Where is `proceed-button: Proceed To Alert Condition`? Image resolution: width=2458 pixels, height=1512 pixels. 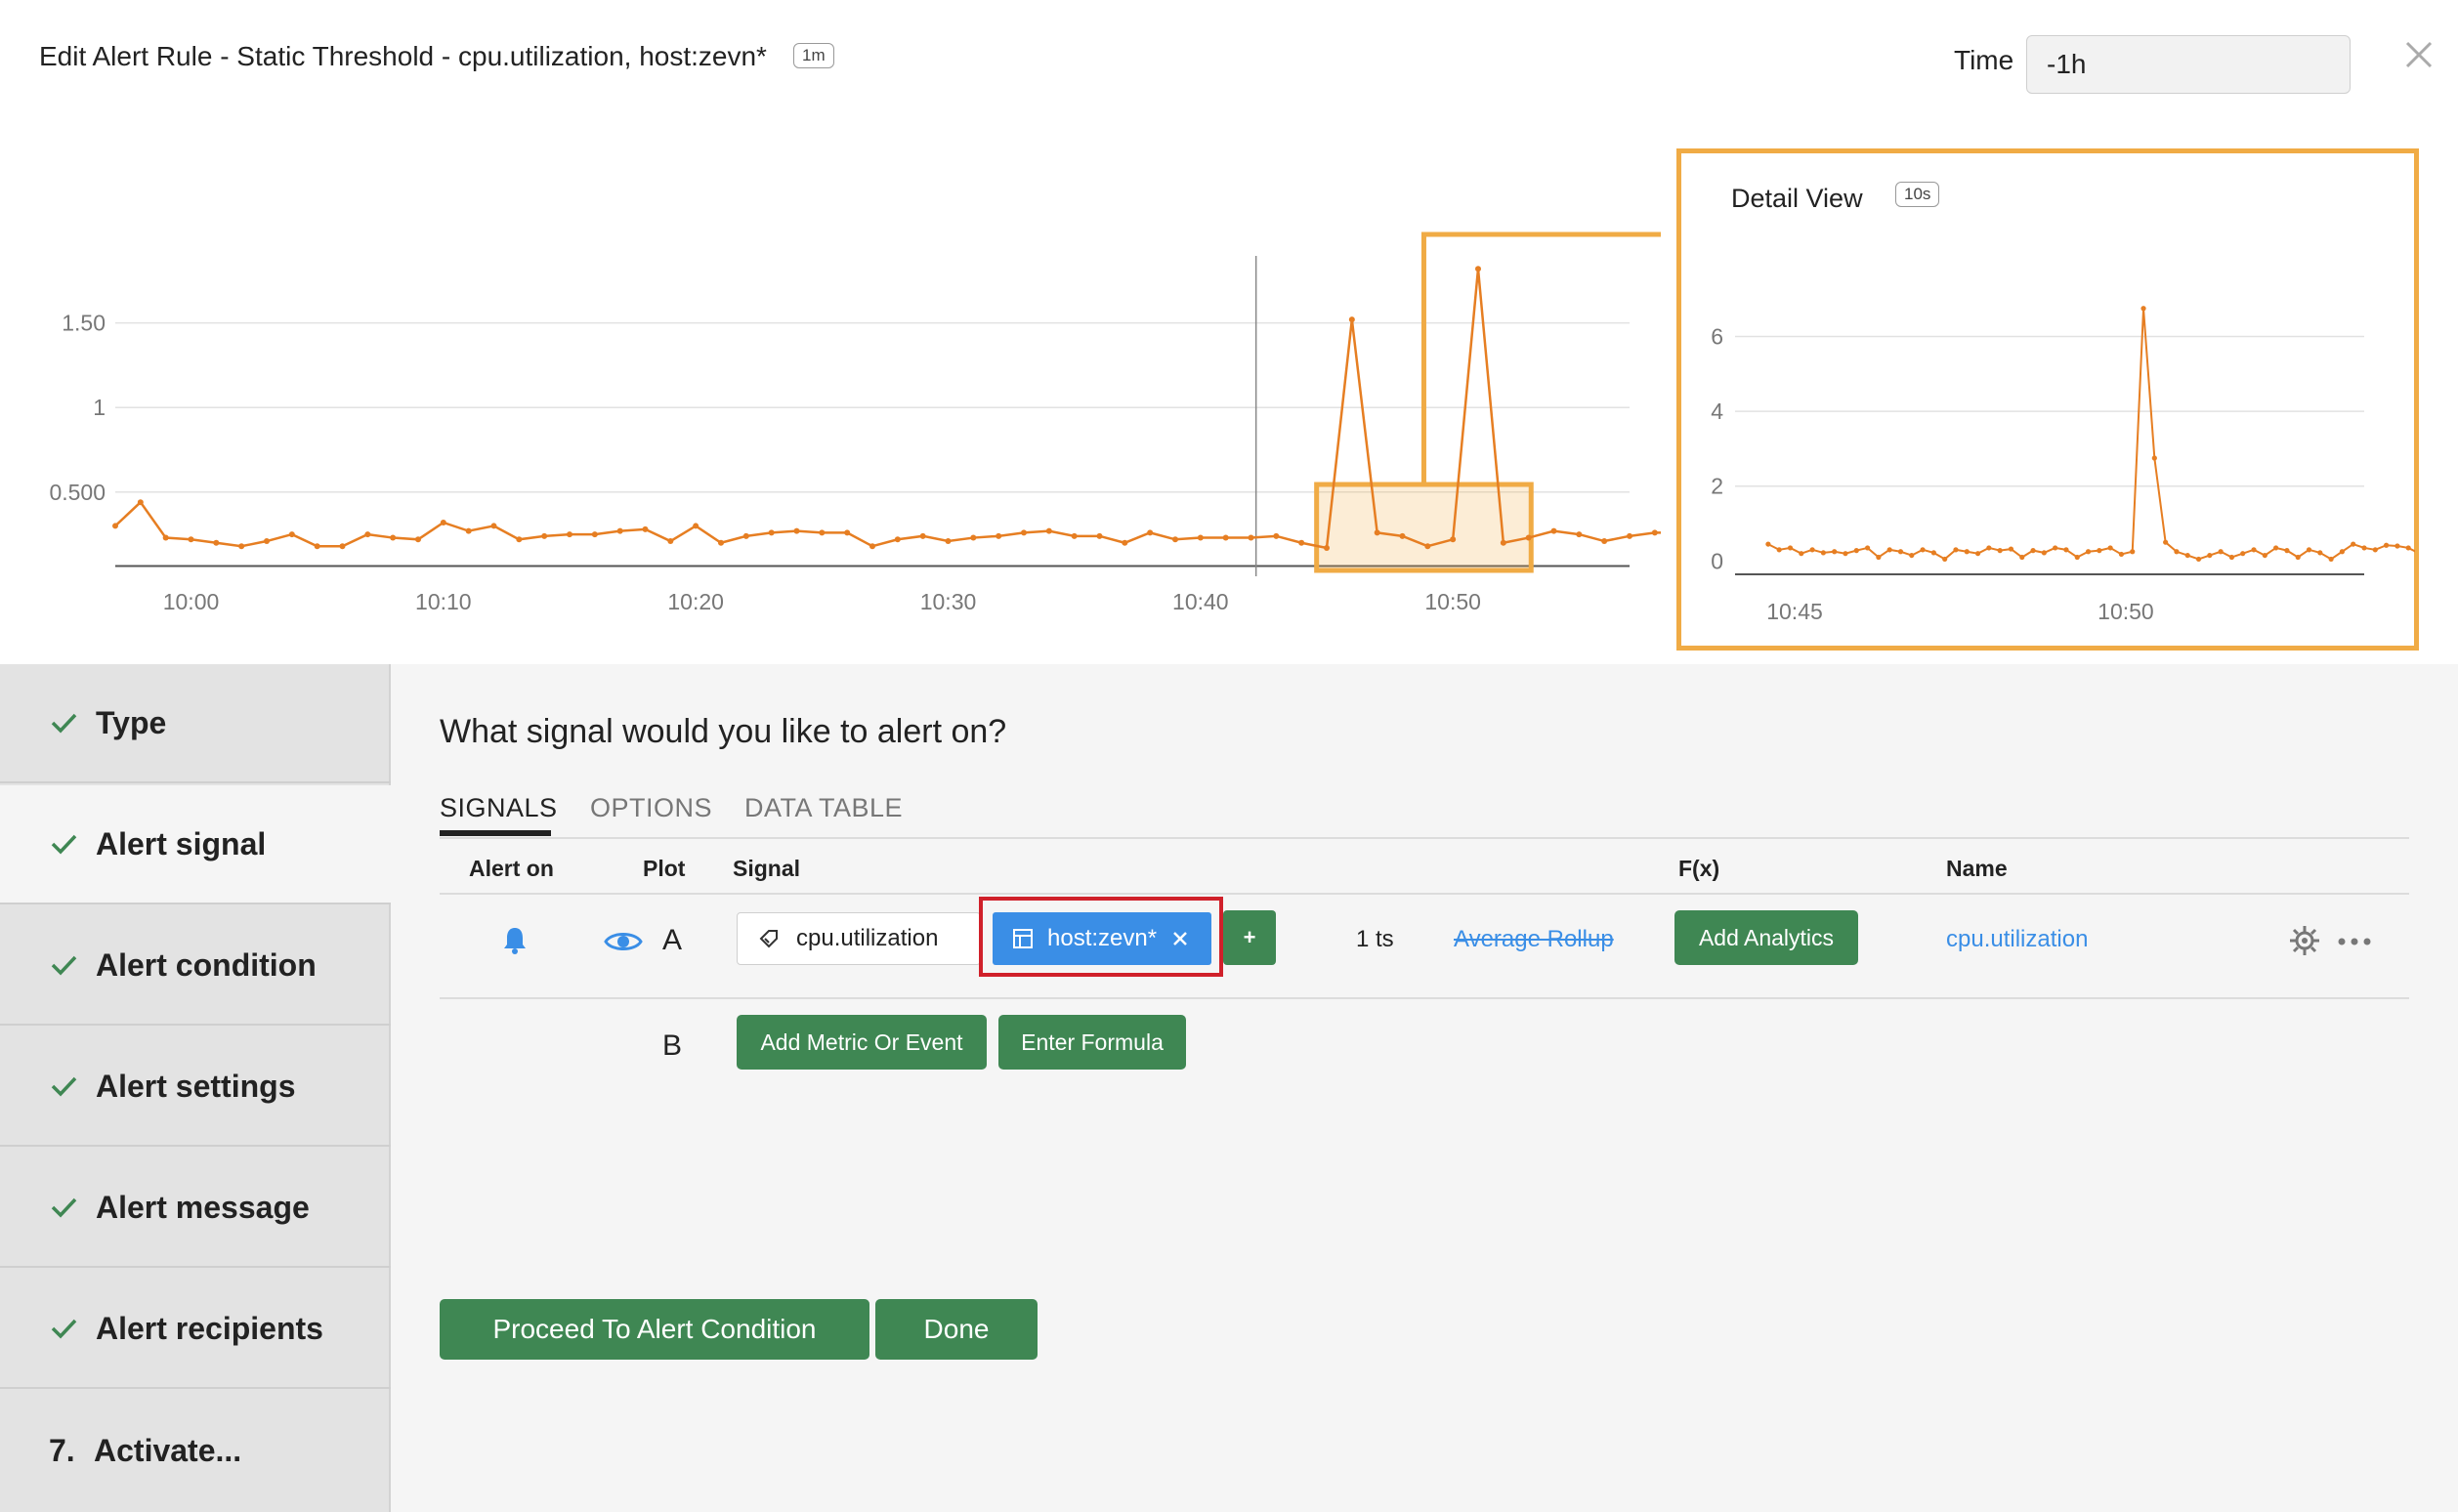
proceed-button: Proceed To Alert Condition is located at coordinates (654, 1329).